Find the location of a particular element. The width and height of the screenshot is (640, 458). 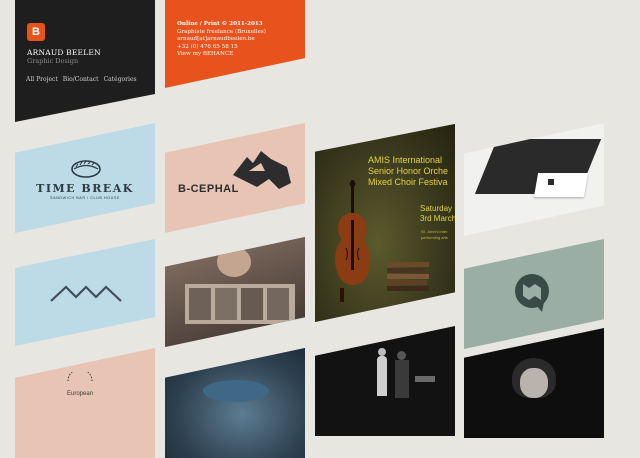

hat-shape is located at coordinates (236, 391).